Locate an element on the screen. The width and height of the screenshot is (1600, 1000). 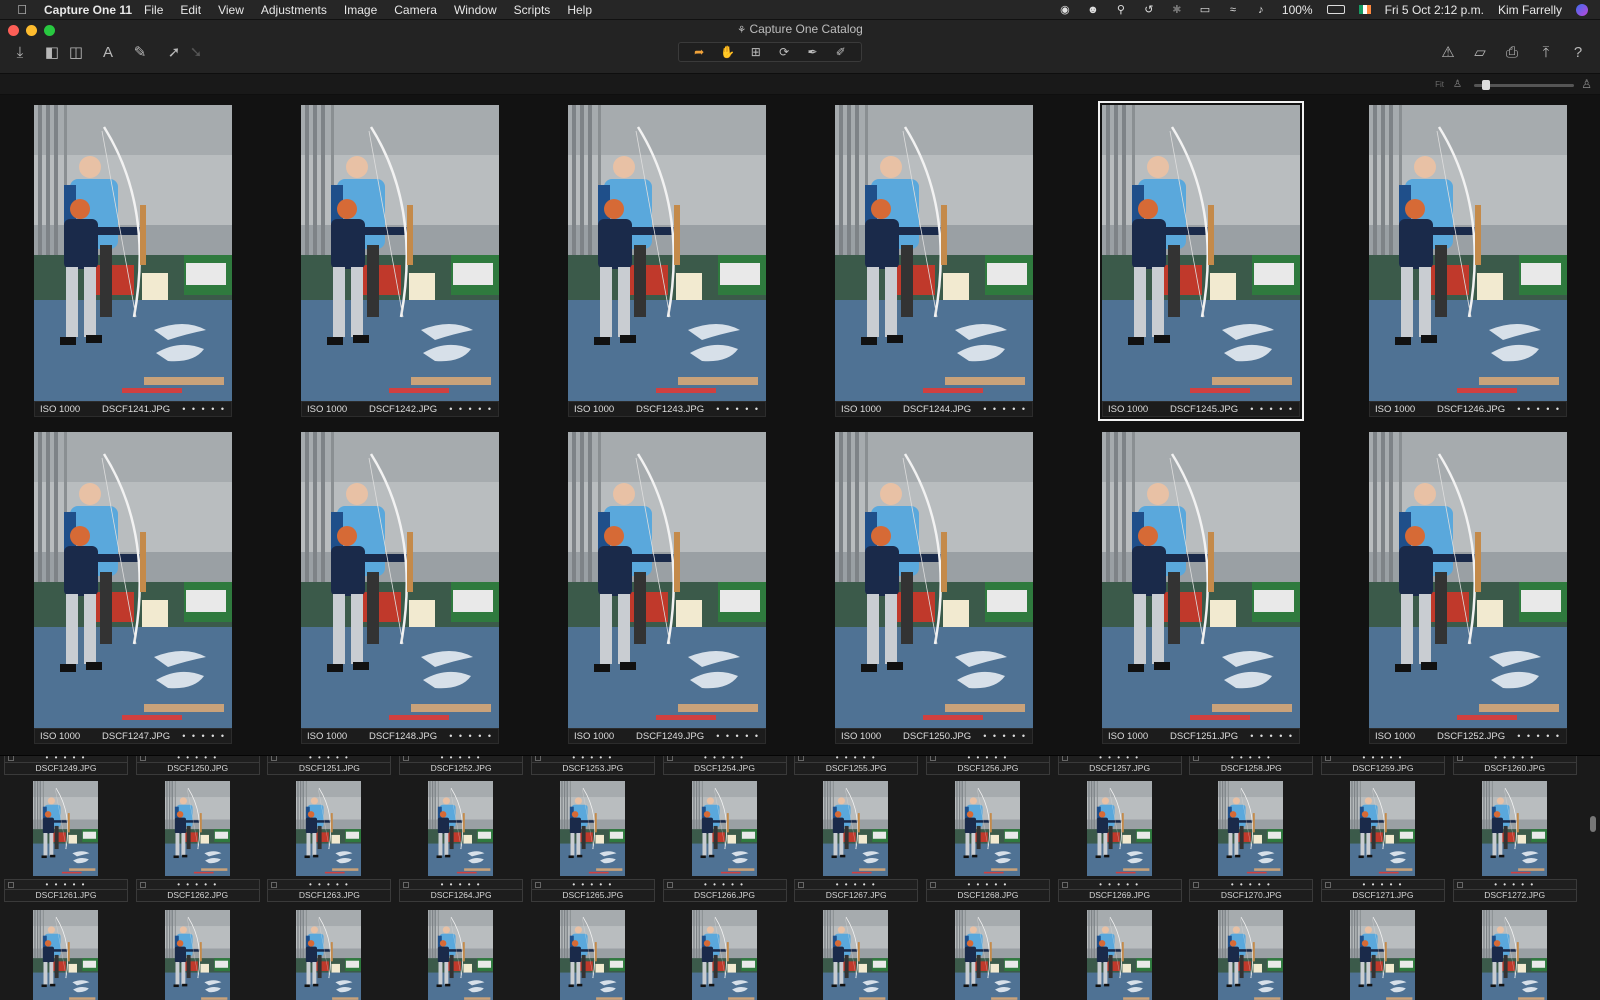
help-icon: ? is located at coordinates (1578, 53).